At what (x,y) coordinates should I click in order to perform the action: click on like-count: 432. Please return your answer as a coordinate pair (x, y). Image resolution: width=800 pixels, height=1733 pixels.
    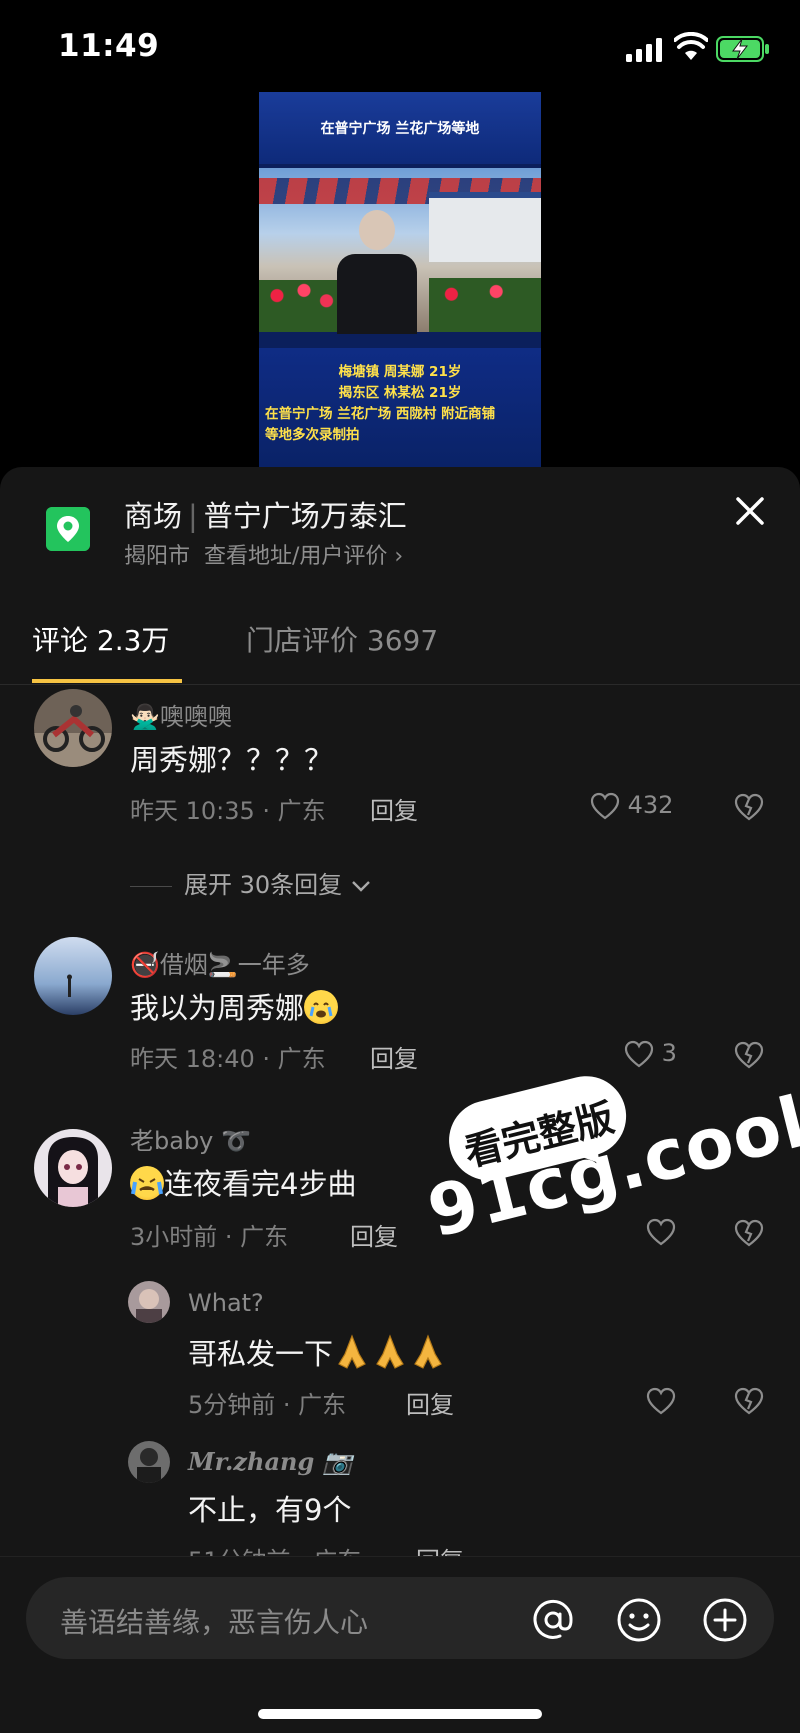
    Looking at the image, I should click on (650, 805).